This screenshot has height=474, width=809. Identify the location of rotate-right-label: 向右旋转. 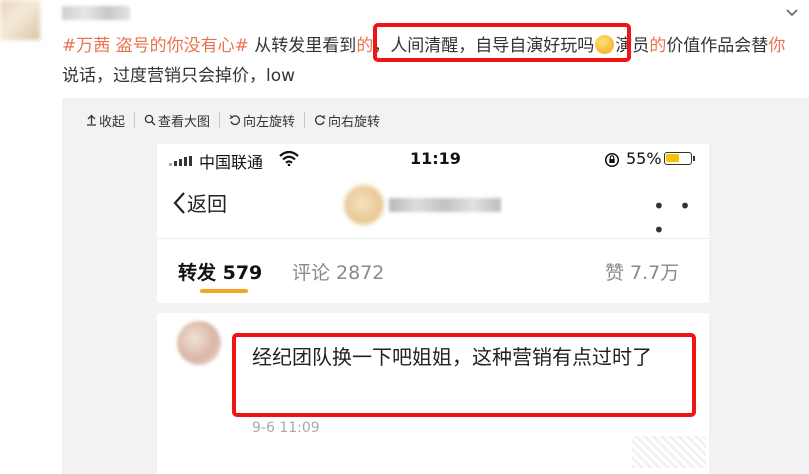
(354, 122).